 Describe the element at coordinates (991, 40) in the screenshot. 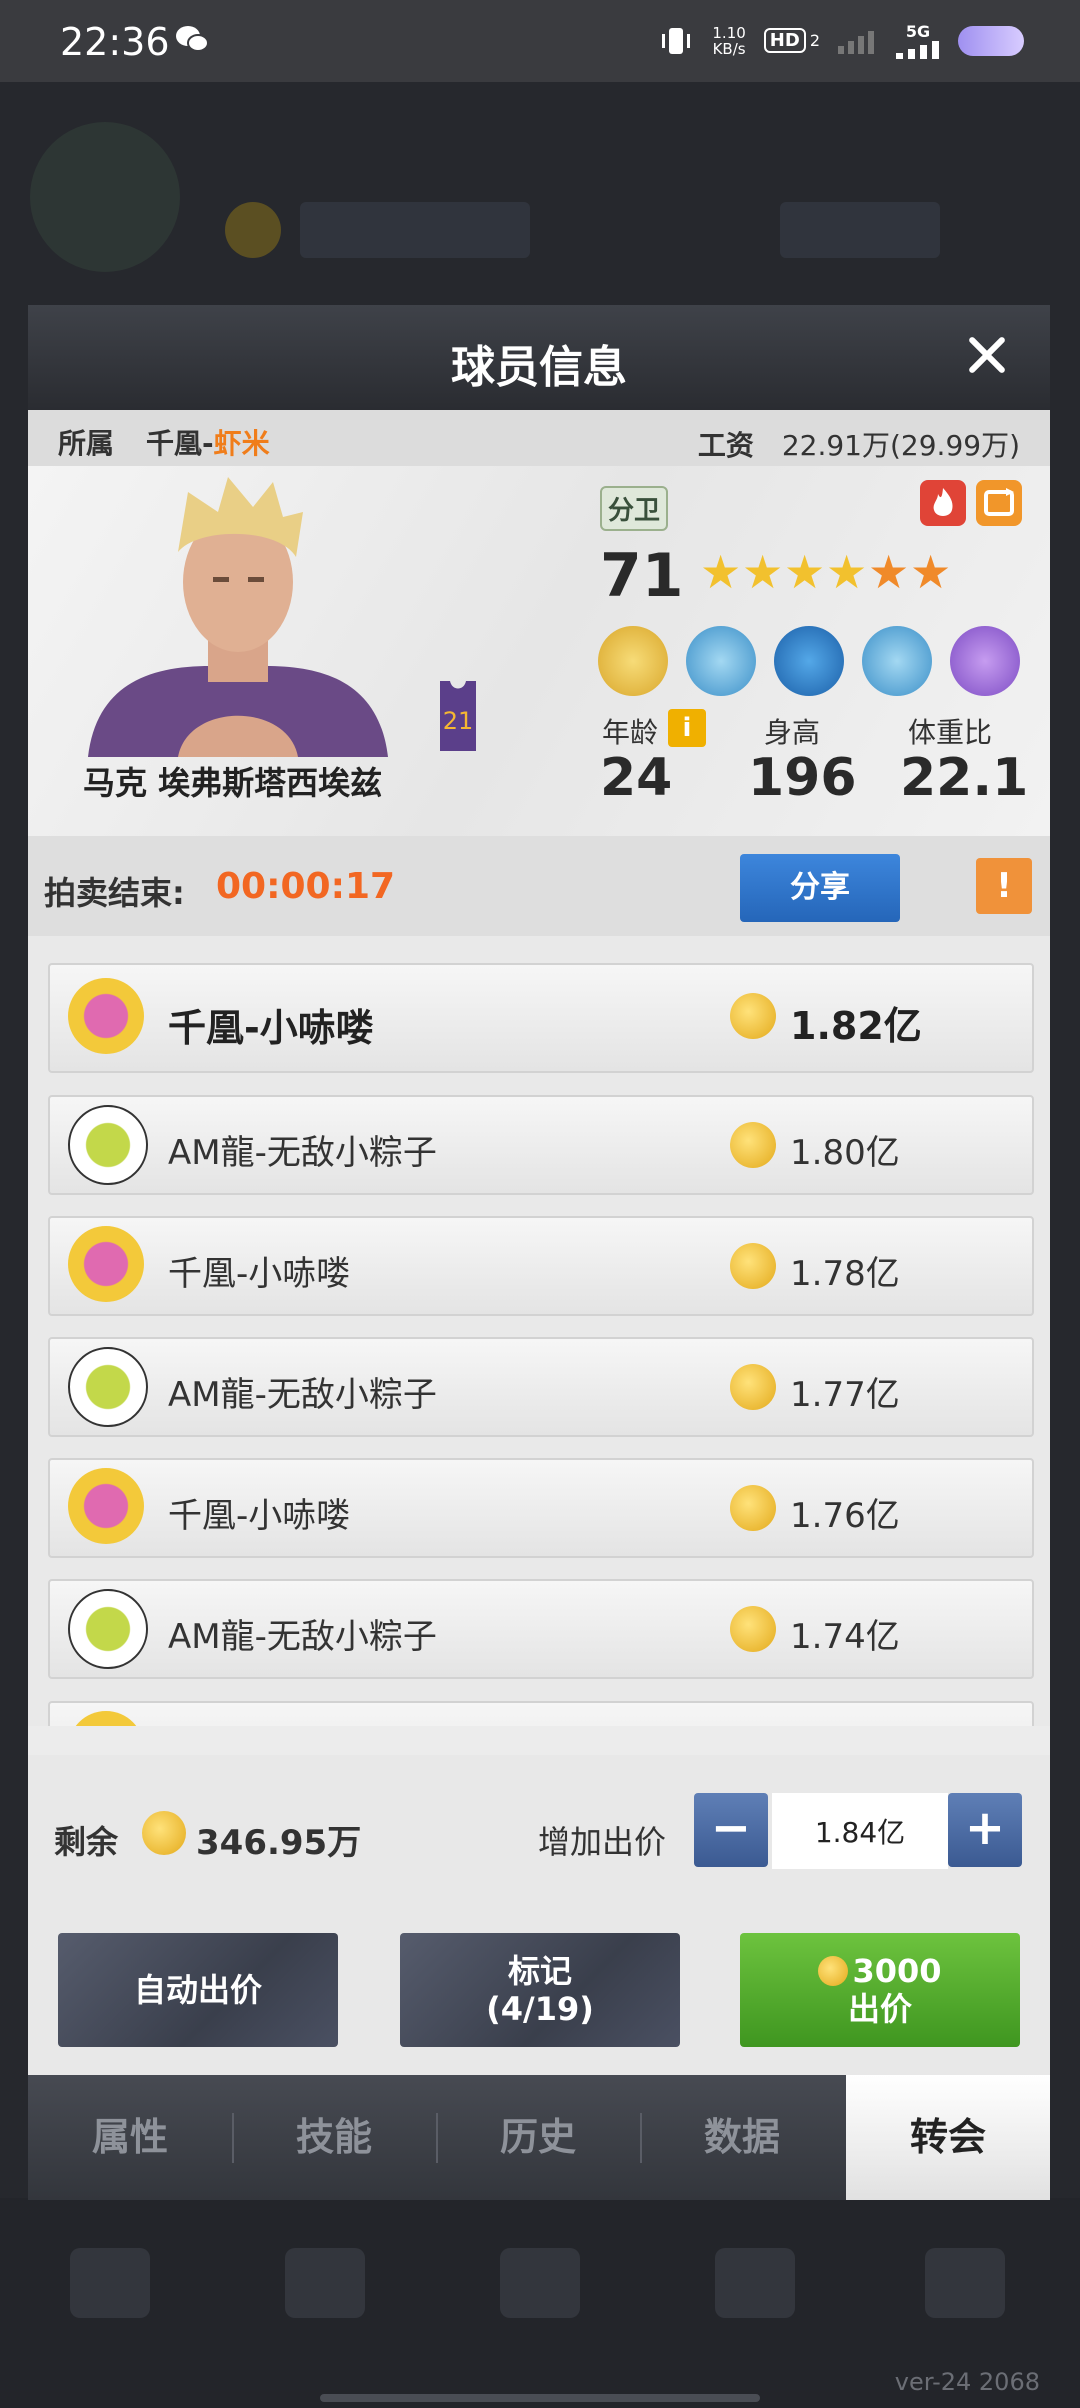

I see `battery-icon` at that location.